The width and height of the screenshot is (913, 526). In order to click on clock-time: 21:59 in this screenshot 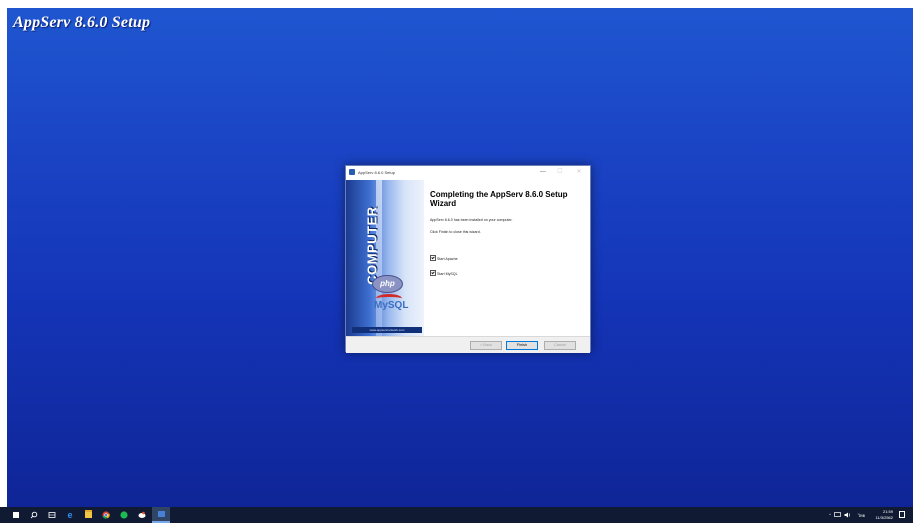, I will do `click(881, 511)`.